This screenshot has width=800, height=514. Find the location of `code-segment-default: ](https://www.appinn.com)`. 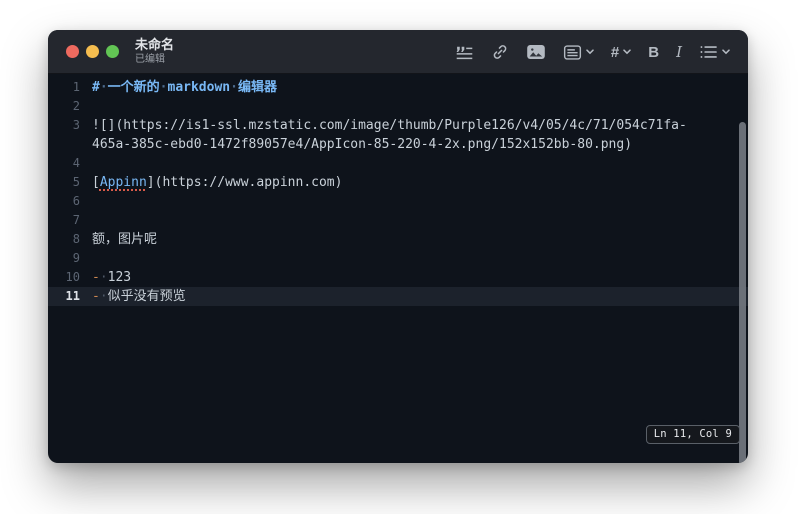

code-segment-default: ](https://www.appinn.com) is located at coordinates (244, 182).